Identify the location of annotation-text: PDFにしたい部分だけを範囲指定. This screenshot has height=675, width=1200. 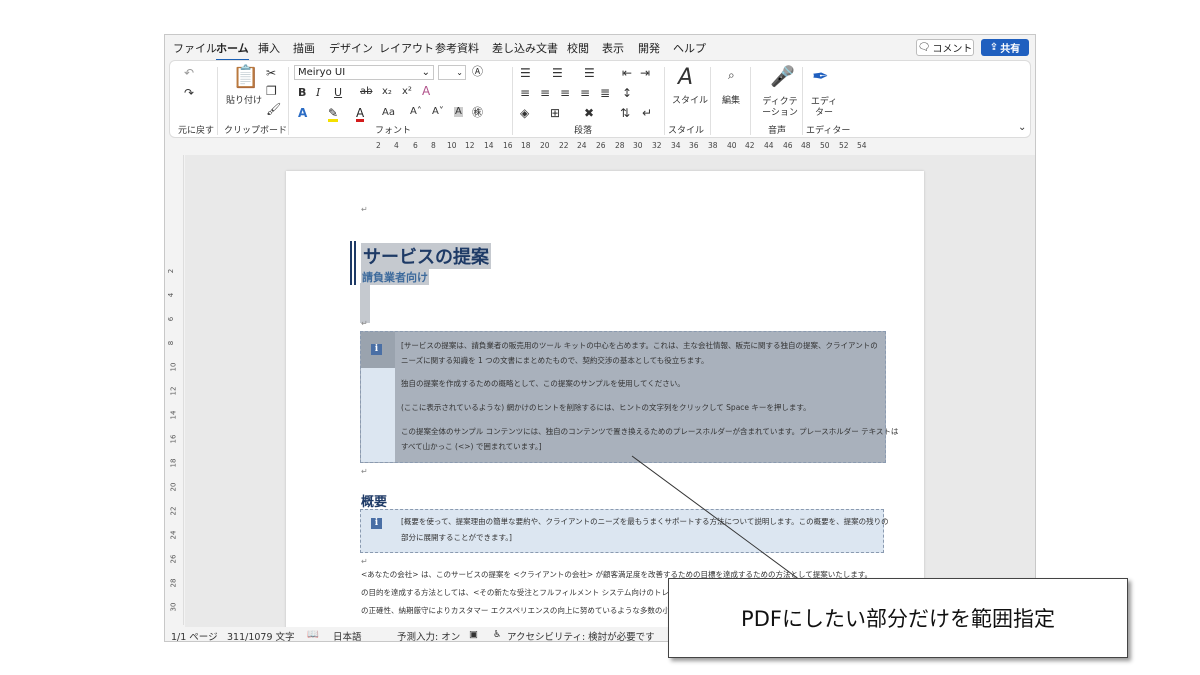
(898, 619).